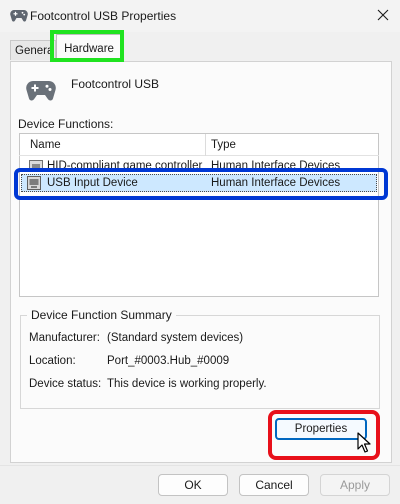 Image resolution: width=400 pixels, height=504 pixels. I want to click on list-item-name: USB Input Device, so click(92, 183).